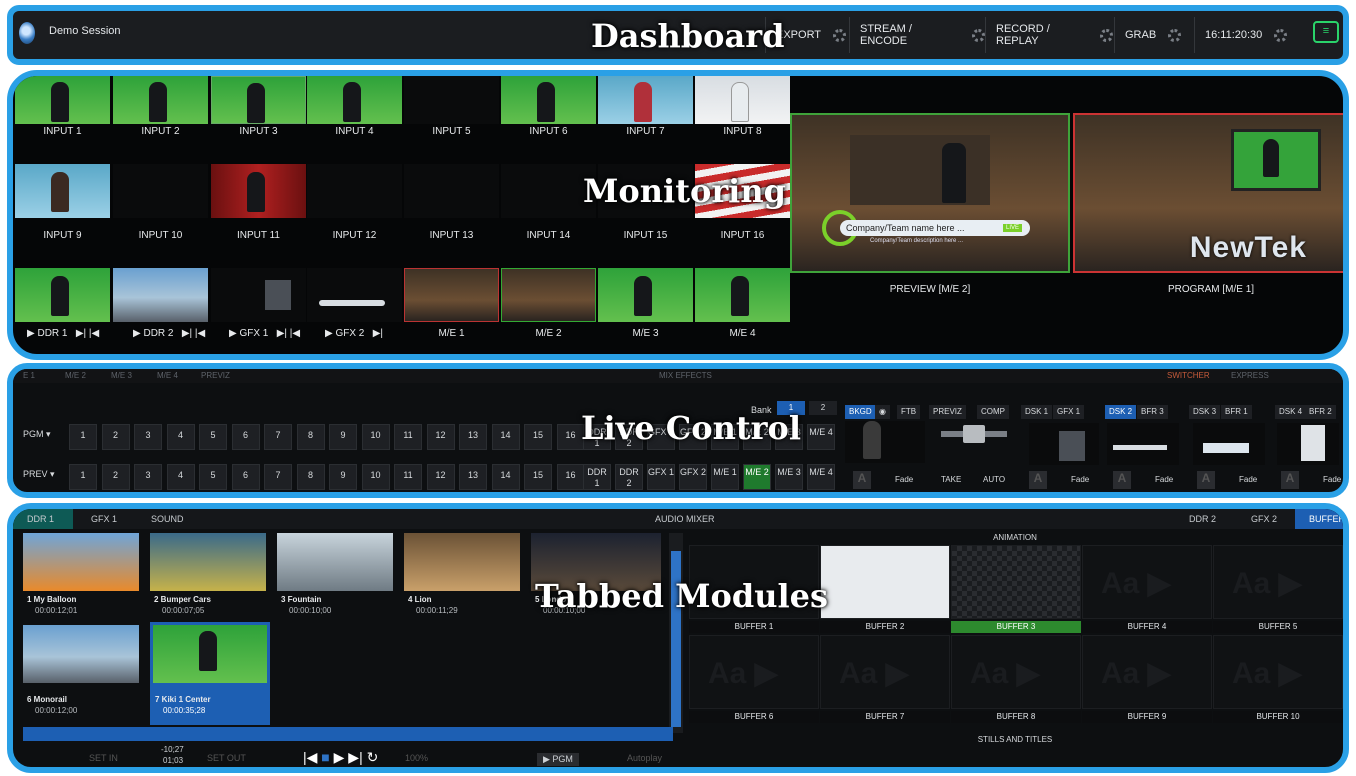 The image size is (1356, 776). Describe the element at coordinates (917, 35) in the screenshot. I see `stream-encode-button: STREAM / ENCODE` at that location.